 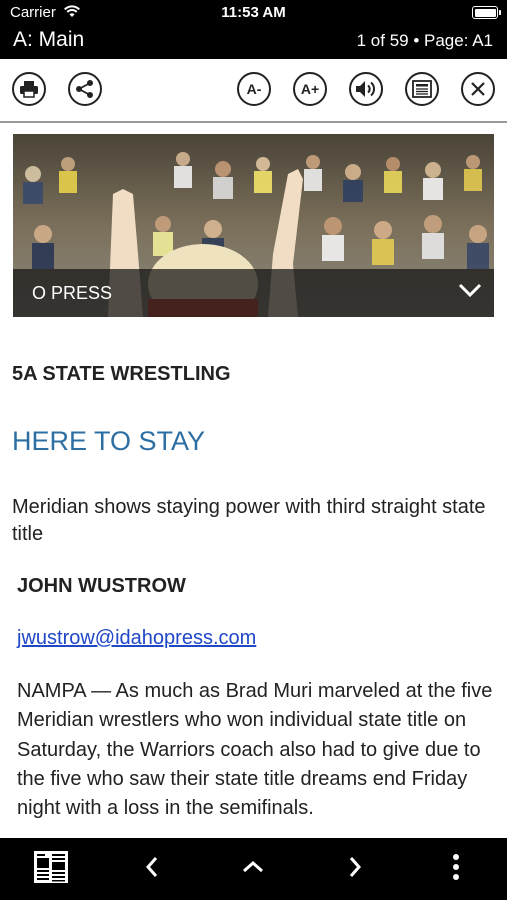 I want to click on chevron-right-icon, so click(x=355, y=869).